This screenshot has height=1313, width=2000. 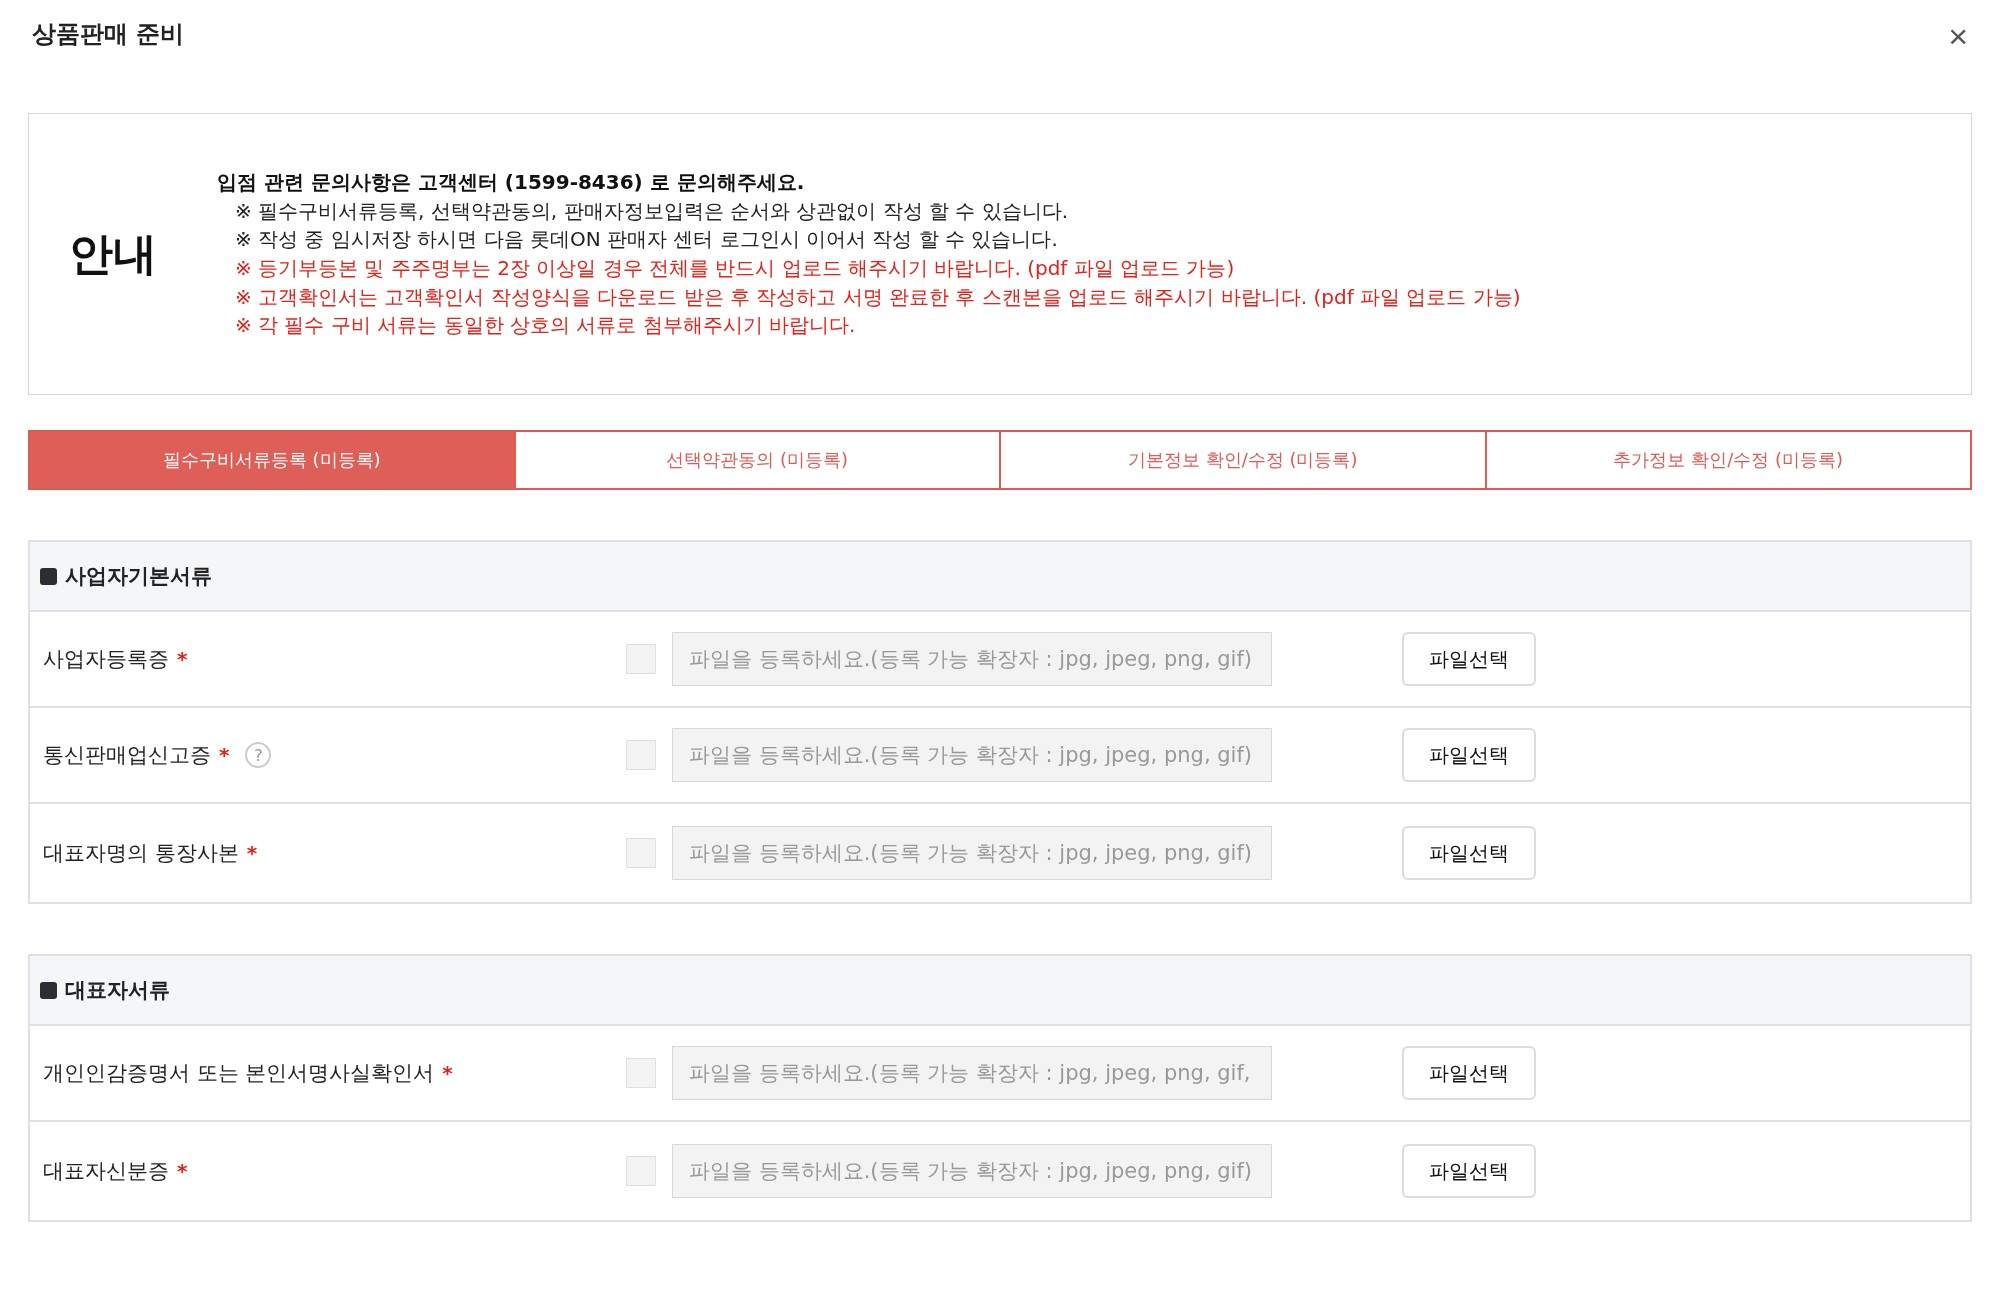 I want to click on field-label: 개인인감증명서 또는 본인서명사실확인서, so click(x=239, y=1073).